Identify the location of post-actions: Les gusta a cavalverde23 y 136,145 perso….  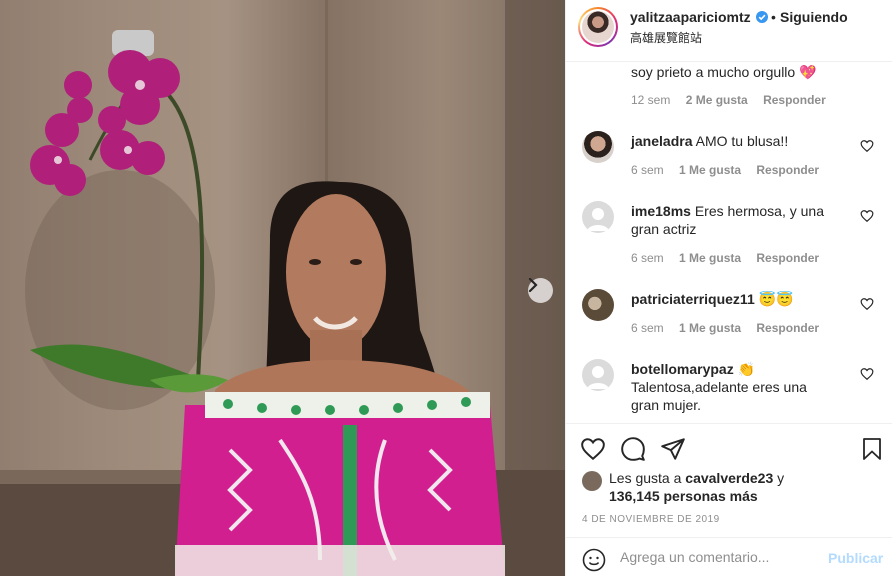
(729, 499).